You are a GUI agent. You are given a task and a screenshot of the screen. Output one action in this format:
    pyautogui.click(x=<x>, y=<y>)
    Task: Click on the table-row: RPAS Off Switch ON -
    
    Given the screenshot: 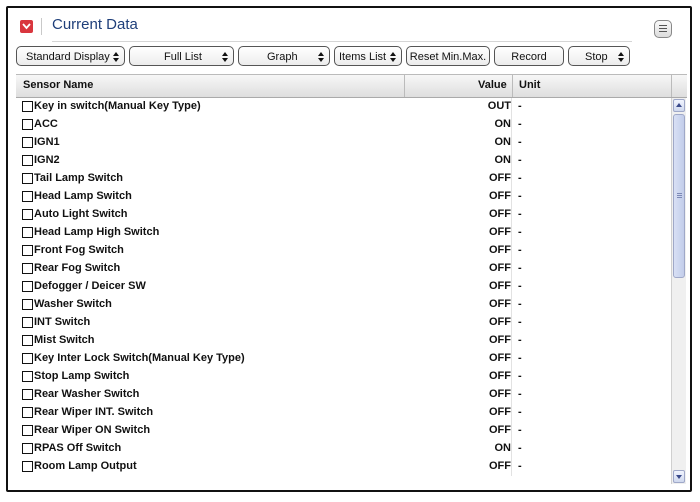 What is the action you would take?
    pyautogui.click(x=343, y=449)
    